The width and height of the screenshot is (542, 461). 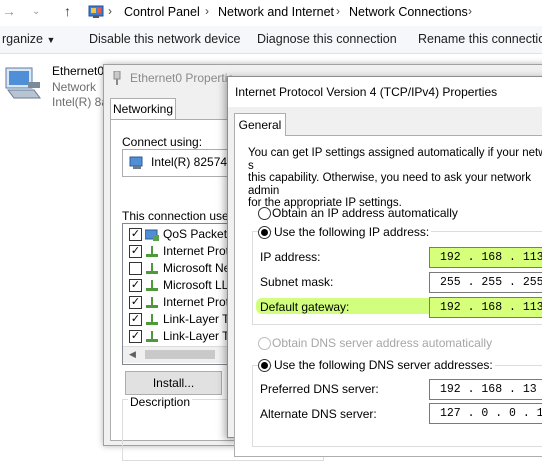 What do you see at coordinates (485, 257) in the screenshot?
I see `ip-address-input: 192 . 168 . 113 . 14` at bounding box center [485, 257].